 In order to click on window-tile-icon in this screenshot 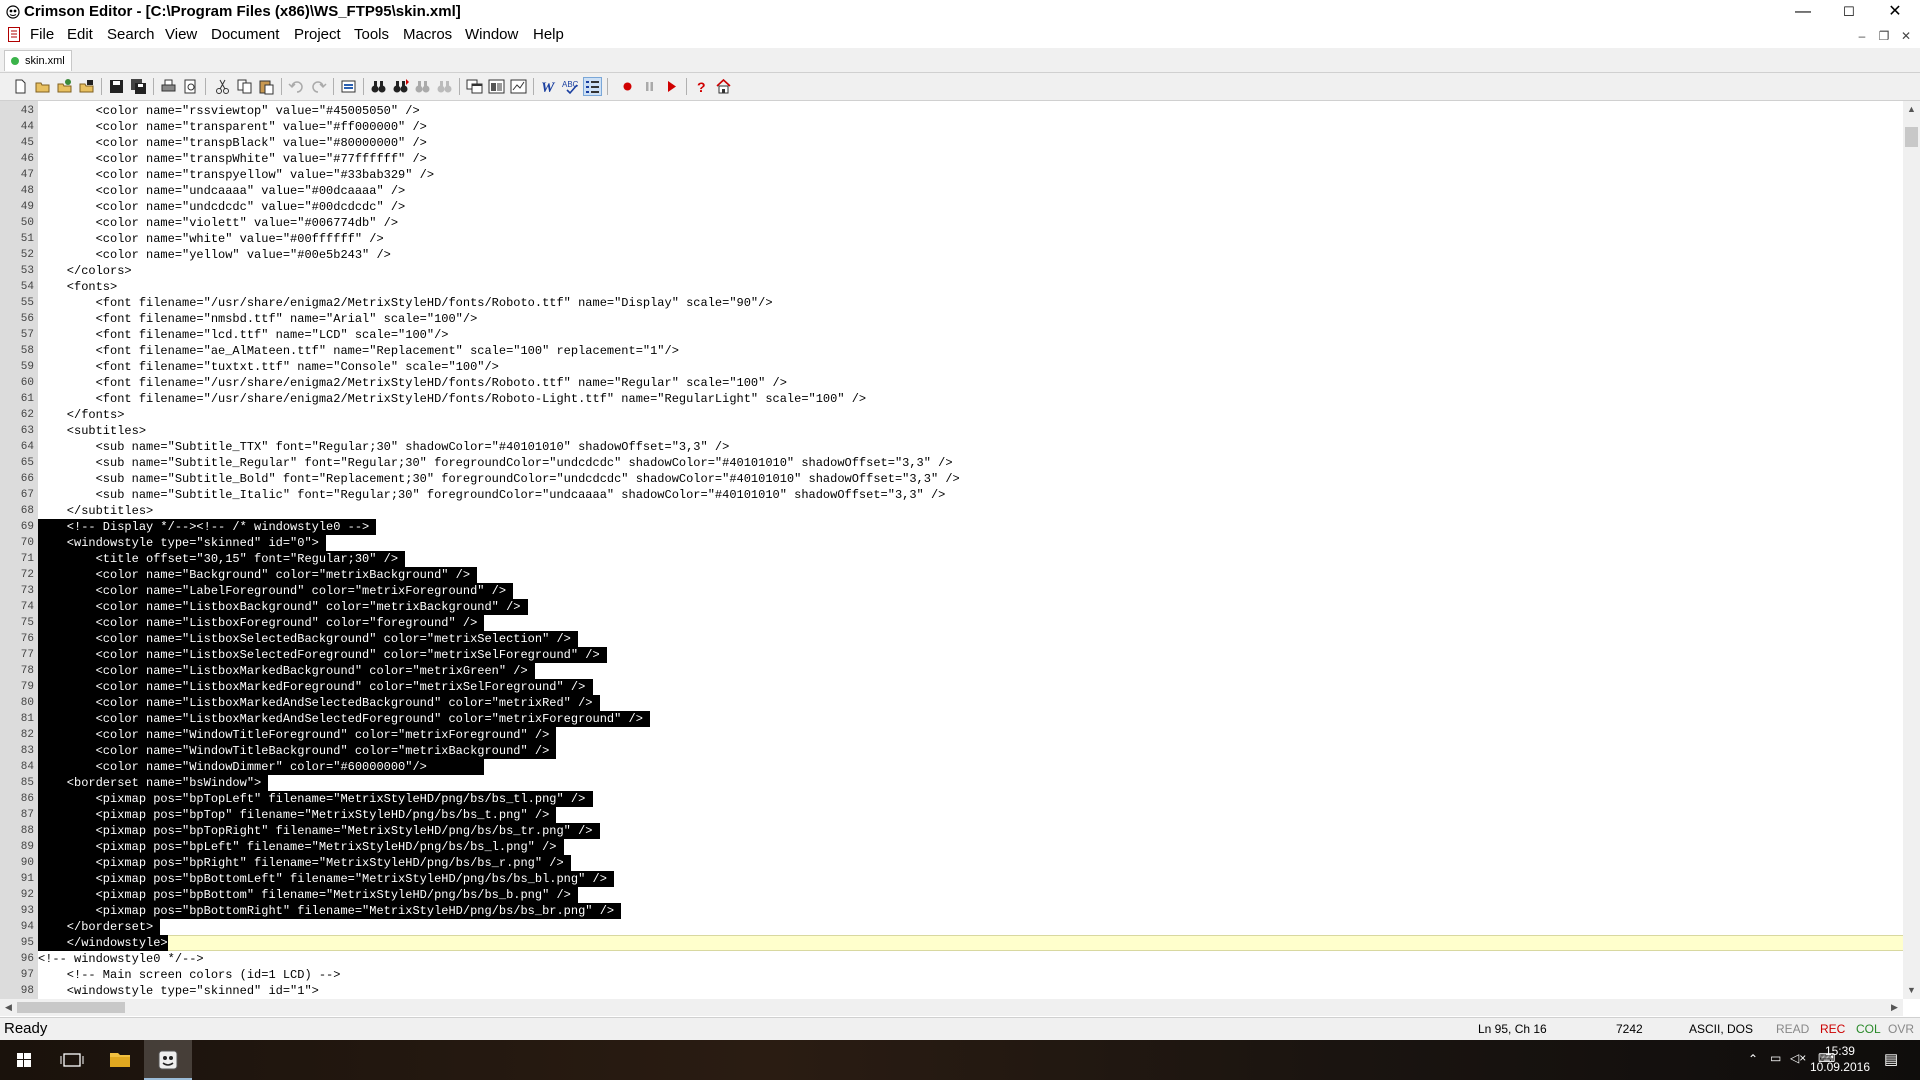, I will do `click(496, 86)`.